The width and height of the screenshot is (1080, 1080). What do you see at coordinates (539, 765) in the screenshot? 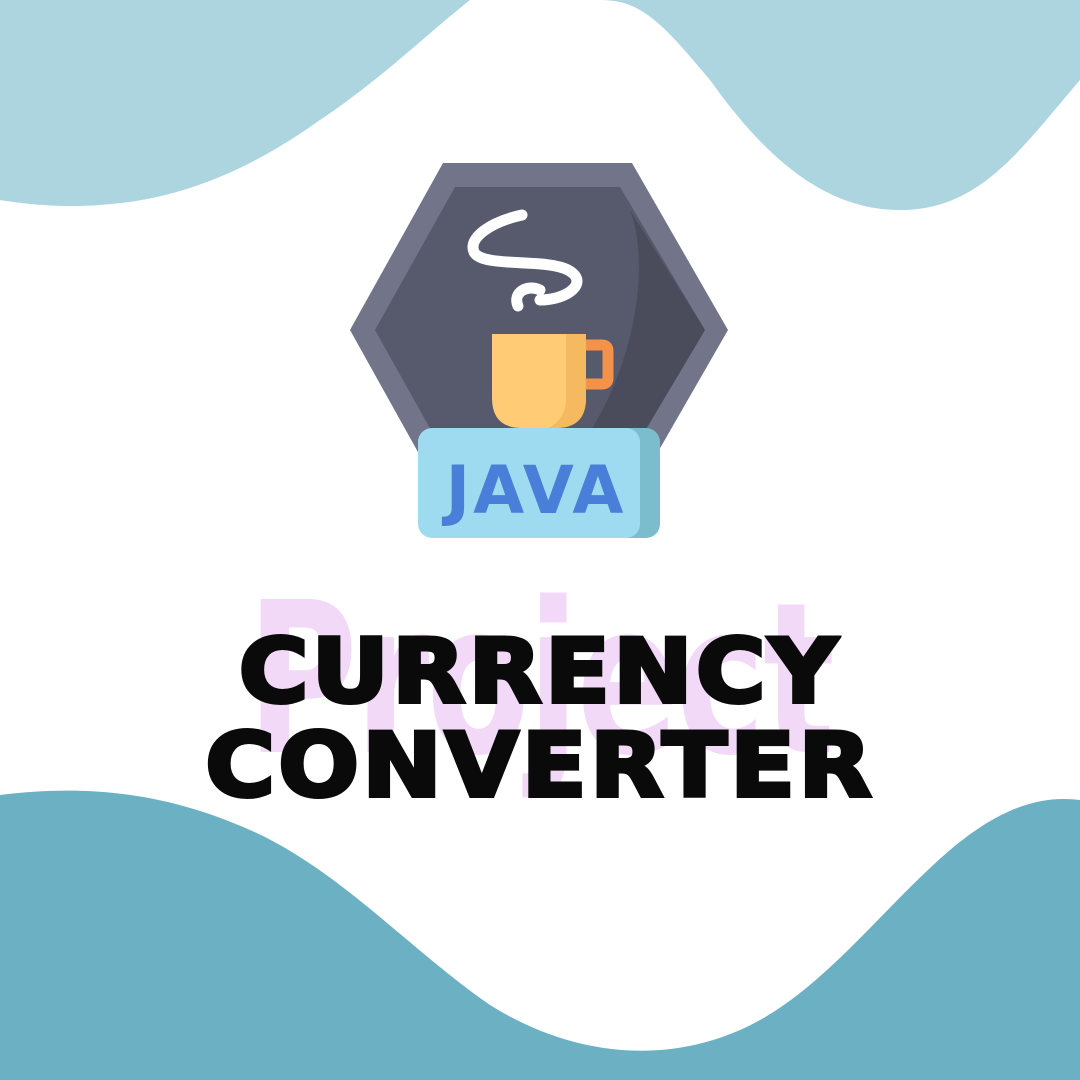
I see `title-line-2: CONVERTER` at bounding box center [539, 765].